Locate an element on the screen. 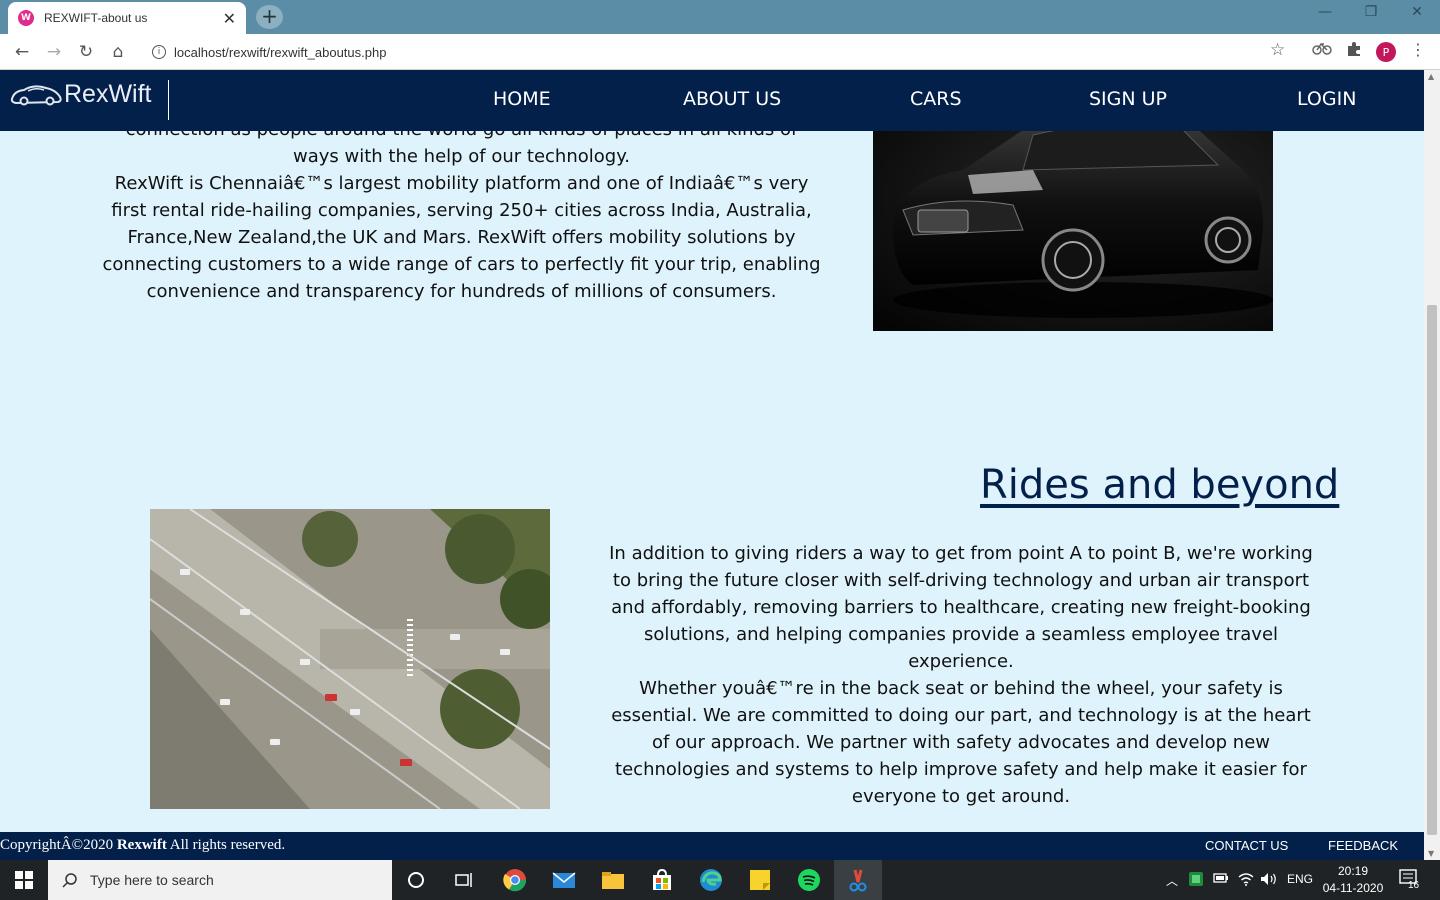  site-navbar: RexWift HOME ABOUT US CARS SIGN UP LOGIN is located at coordinates (712, 100).